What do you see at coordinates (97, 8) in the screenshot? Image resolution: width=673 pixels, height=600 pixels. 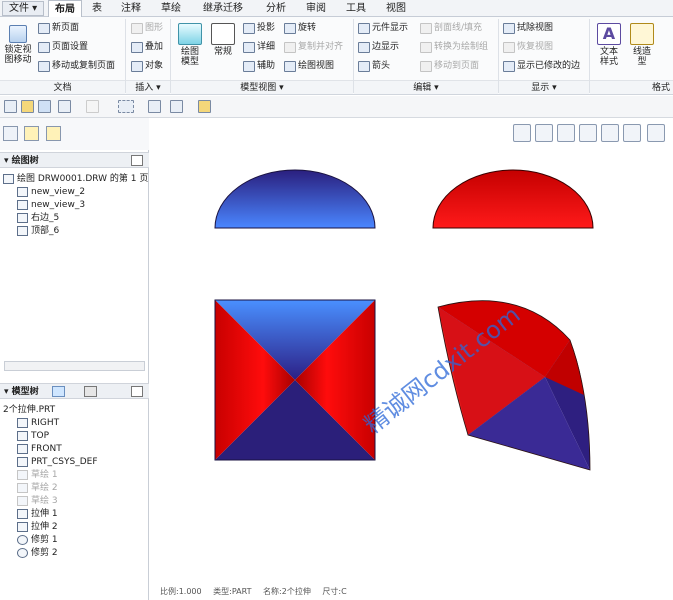 I see `tab-table: 表` at bounding box center [97, 8].